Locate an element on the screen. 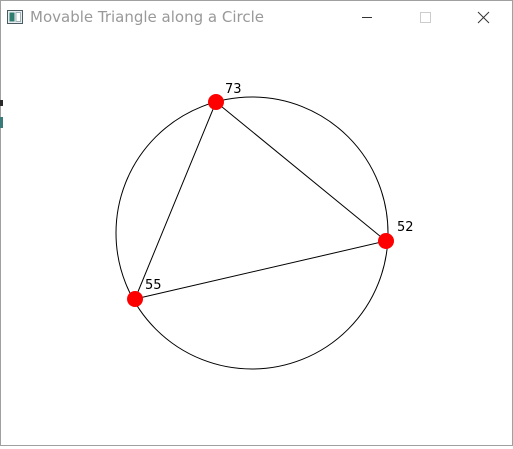 The height and width of the screenshot is (449, 513). vertex-handle-c is located at coordinates (135, 299).